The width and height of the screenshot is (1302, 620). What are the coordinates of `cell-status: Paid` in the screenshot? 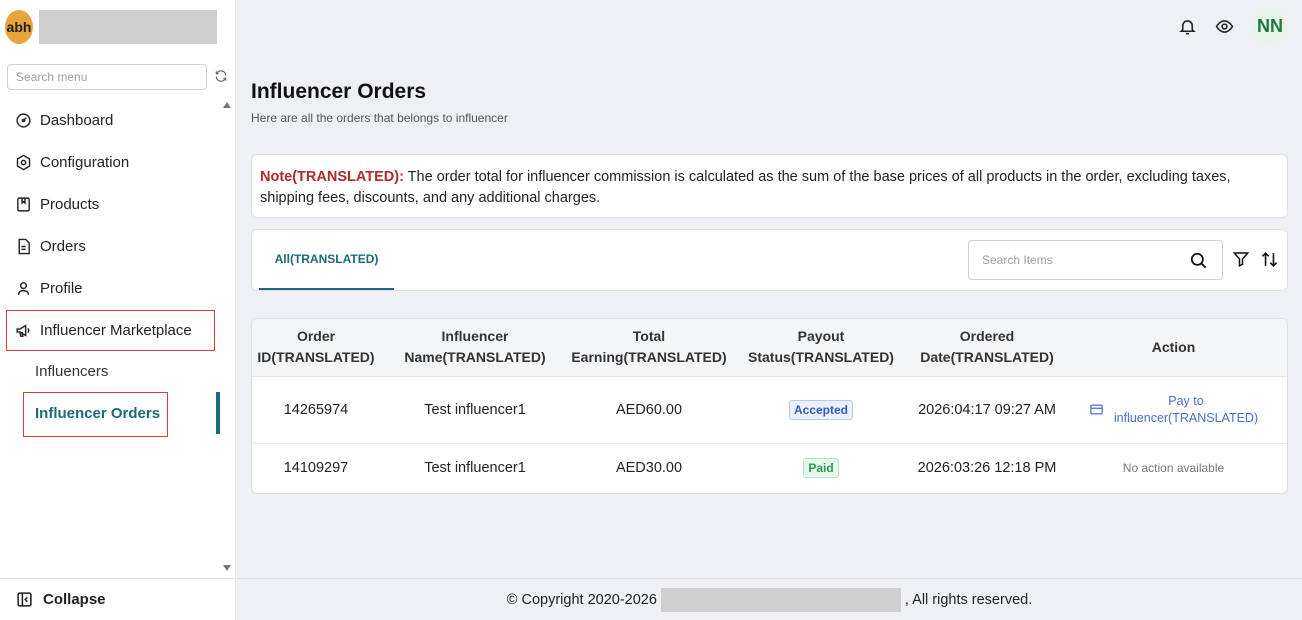 It's located at (821, 468).